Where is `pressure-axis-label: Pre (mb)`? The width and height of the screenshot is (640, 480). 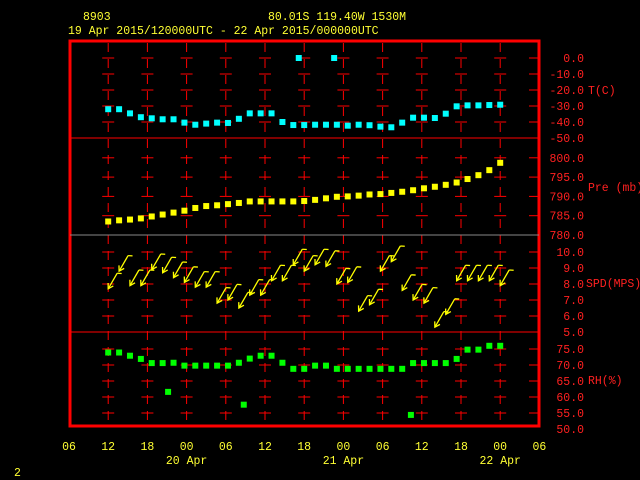 pressure-axis-label: Pre (mb) is located at coordinates (614, 188).